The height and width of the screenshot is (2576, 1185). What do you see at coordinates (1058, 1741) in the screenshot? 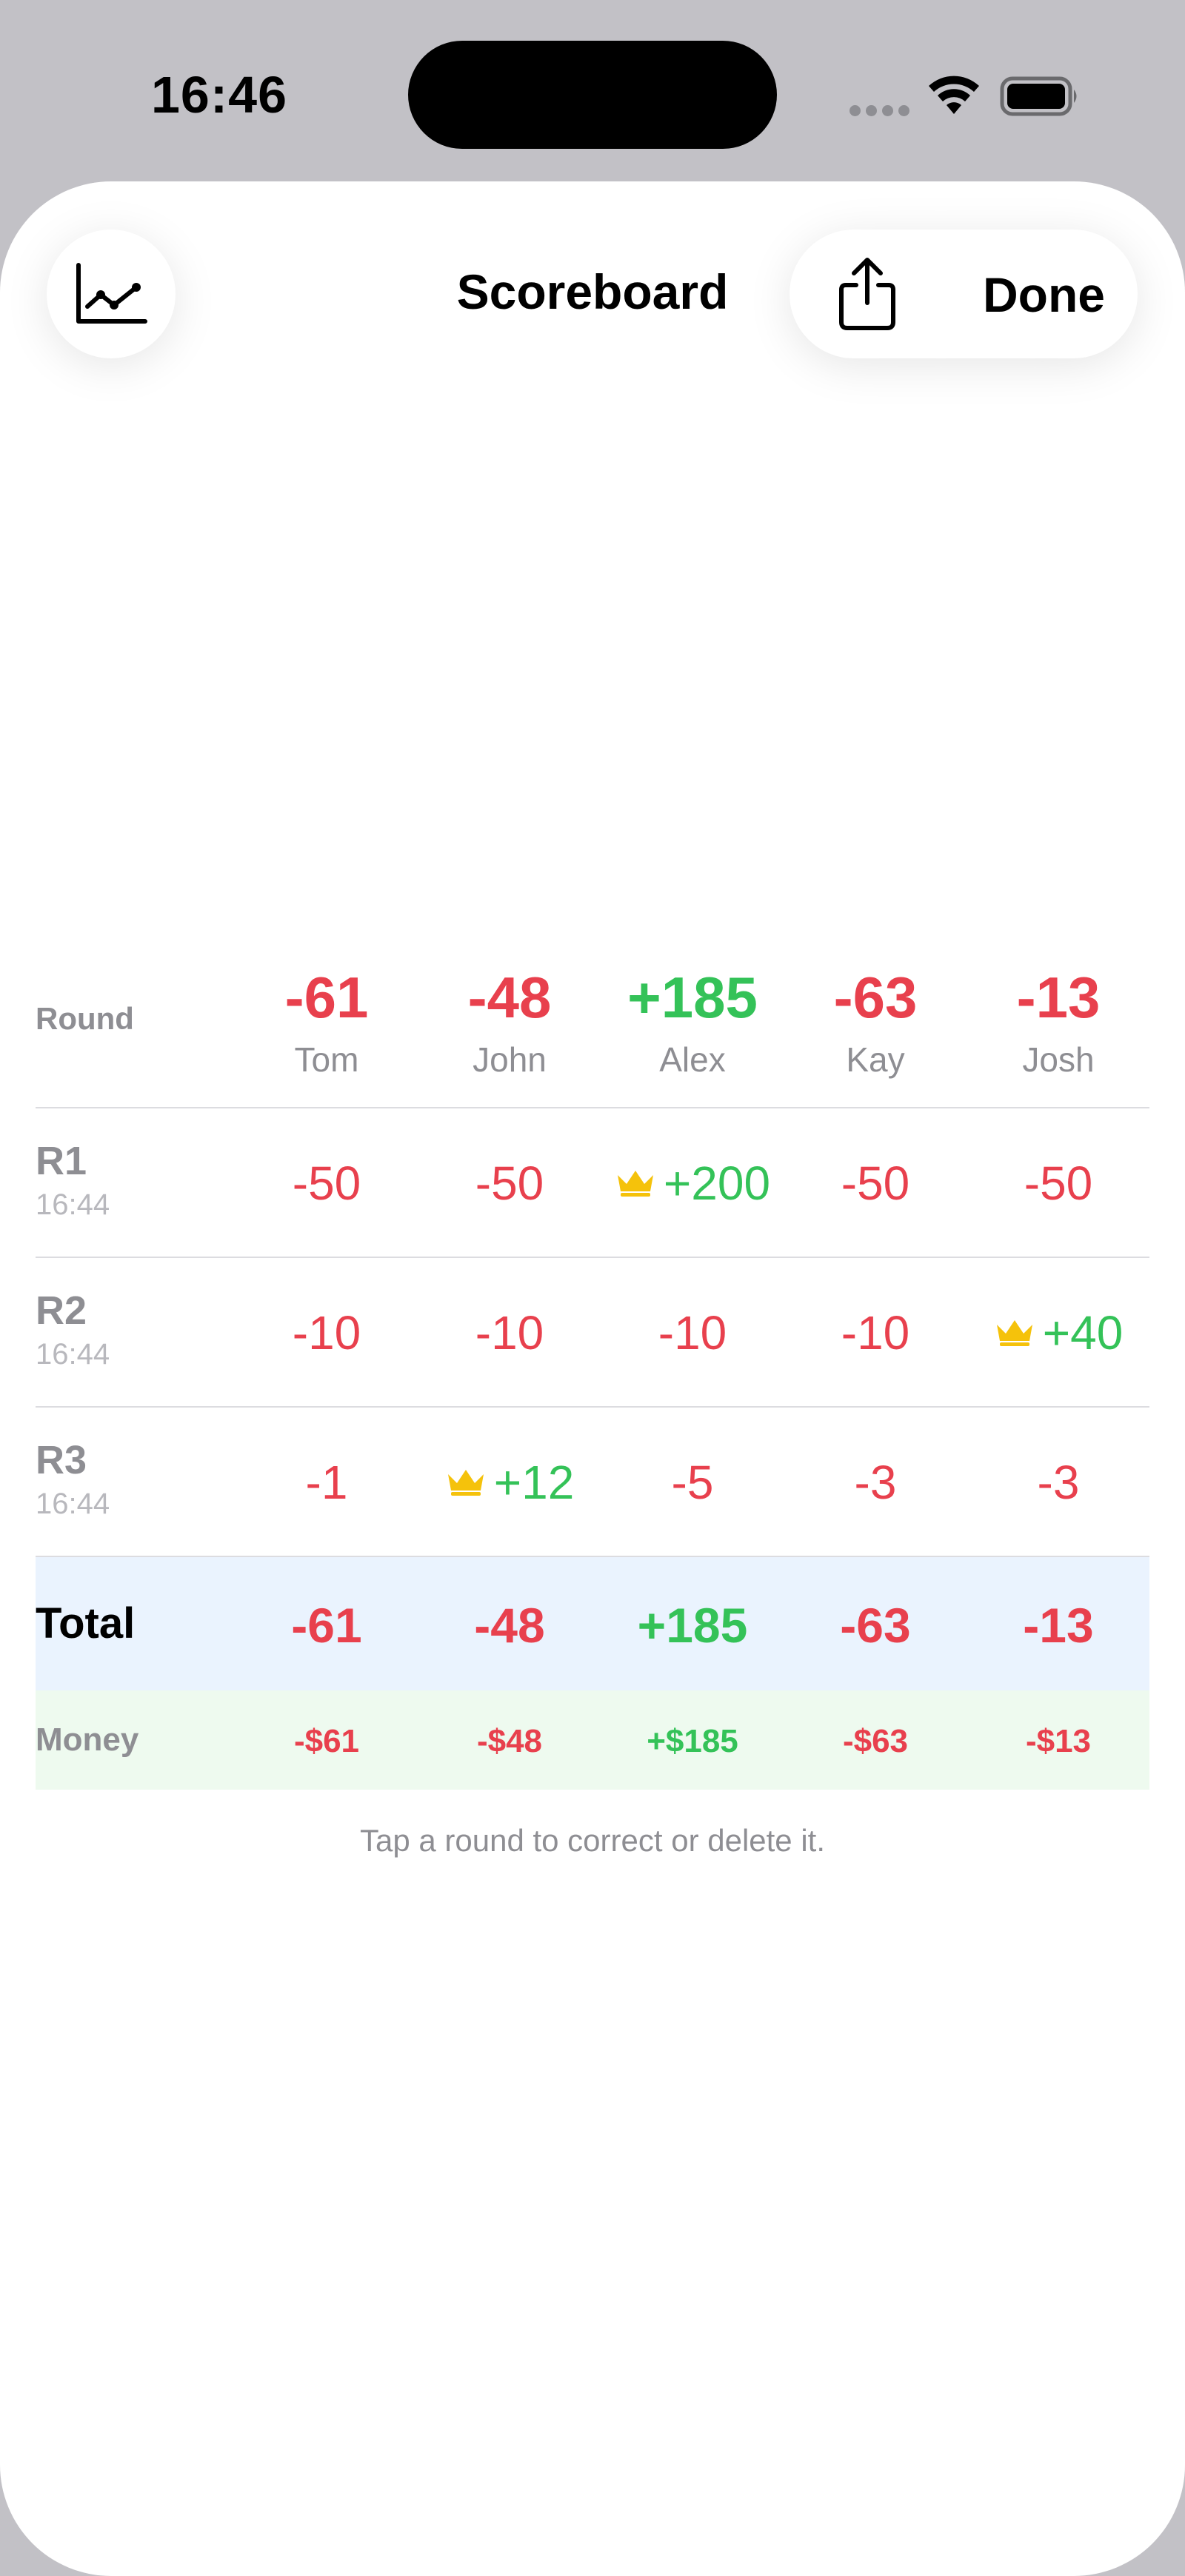
I see `money-value: -$13` at bounding box center [1058, 1741].